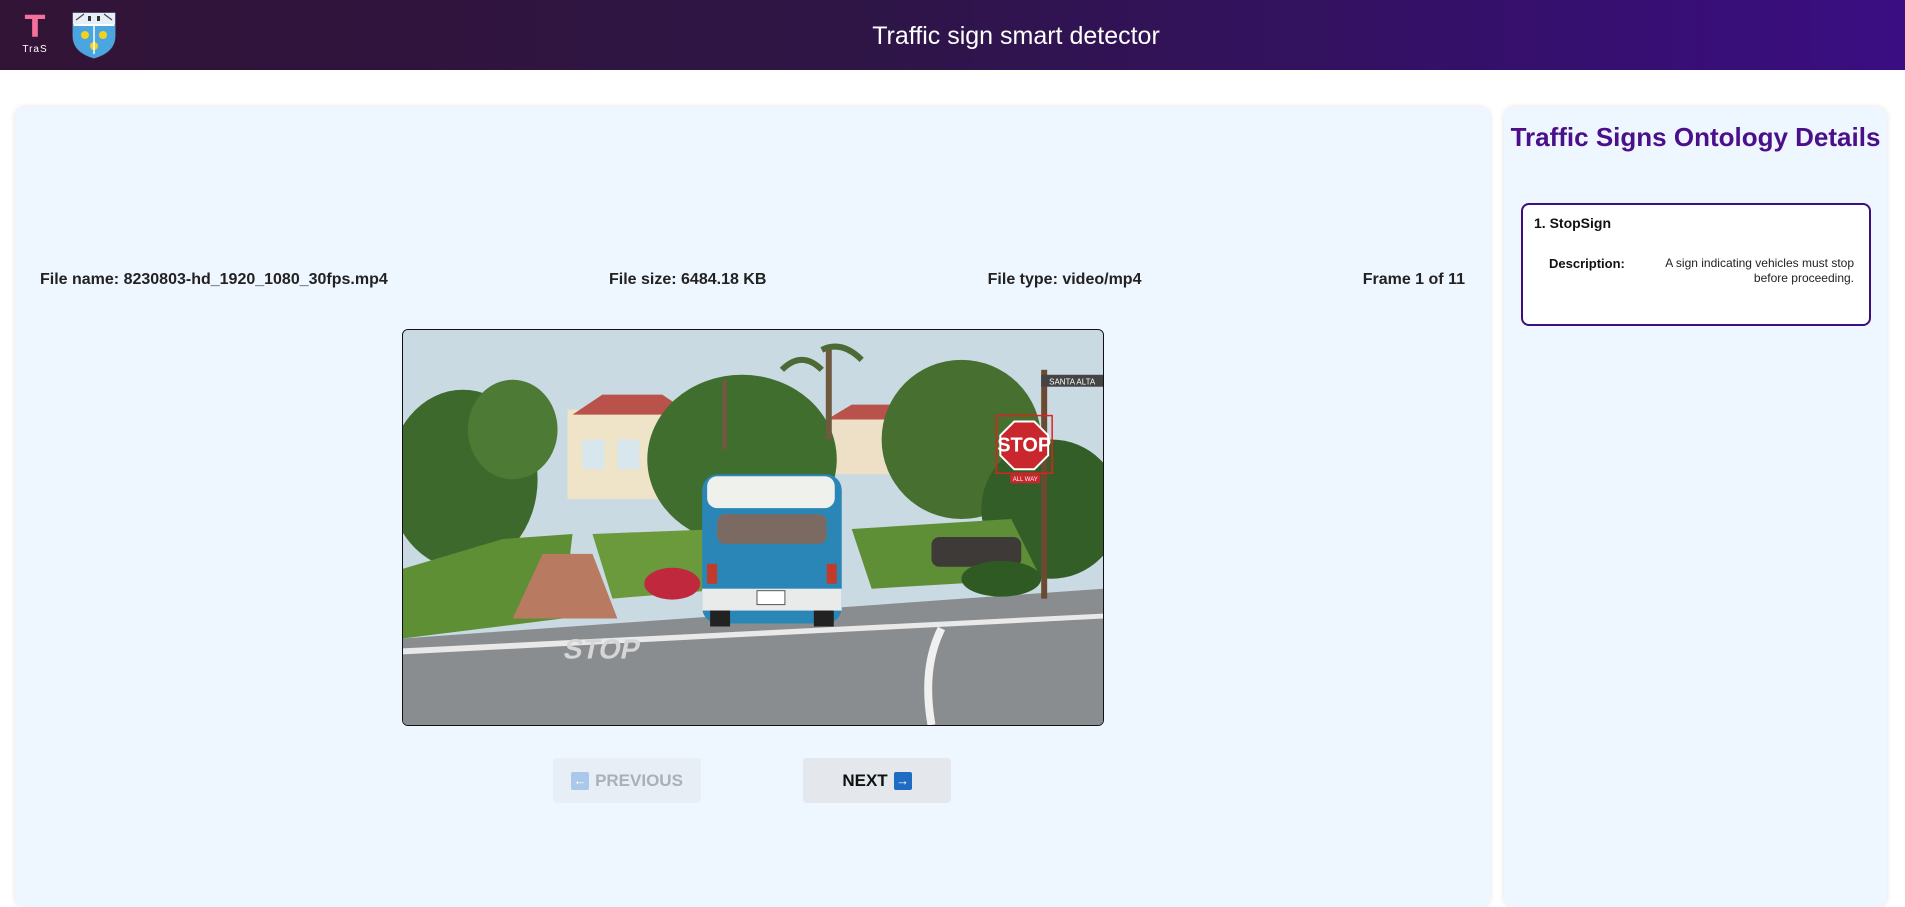  Describe the element at coordinates (865, 780) in the screenshot. I see `next-label: NEXT` at that location.